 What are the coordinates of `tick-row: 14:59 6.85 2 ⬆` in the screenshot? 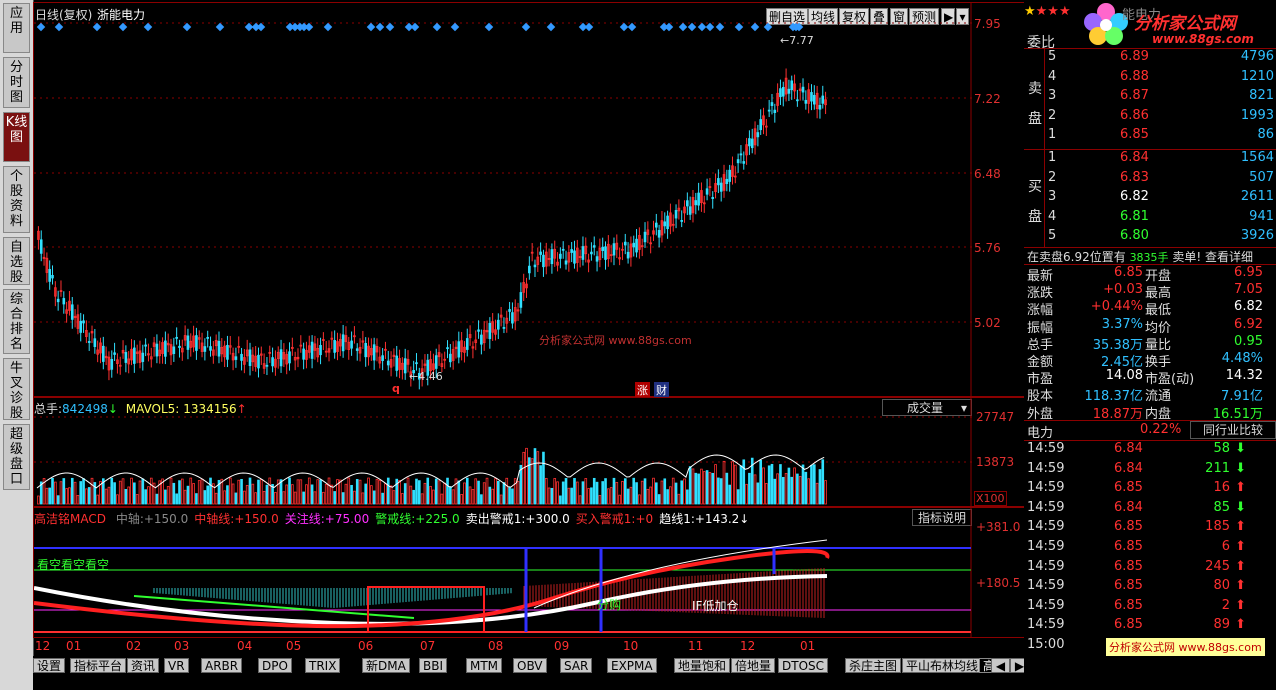 It's located at (1150, 607).